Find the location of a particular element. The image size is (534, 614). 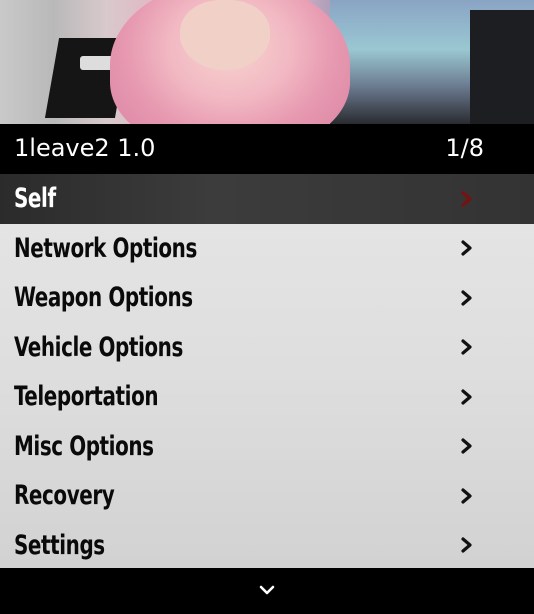

menu-item-label: Teleportation is located at coordinates (86, 397).